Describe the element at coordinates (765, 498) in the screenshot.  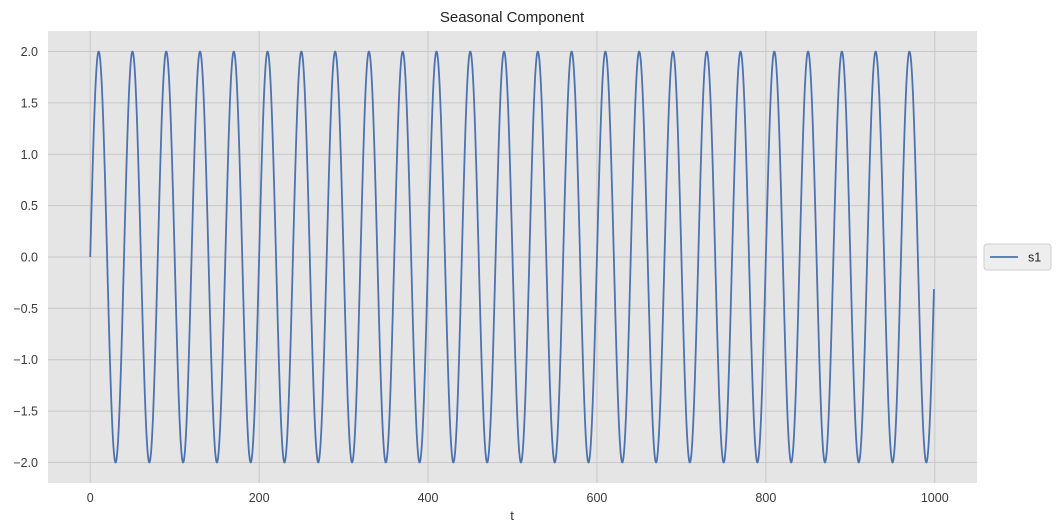
I see `x-tick-label: 800` at that location.